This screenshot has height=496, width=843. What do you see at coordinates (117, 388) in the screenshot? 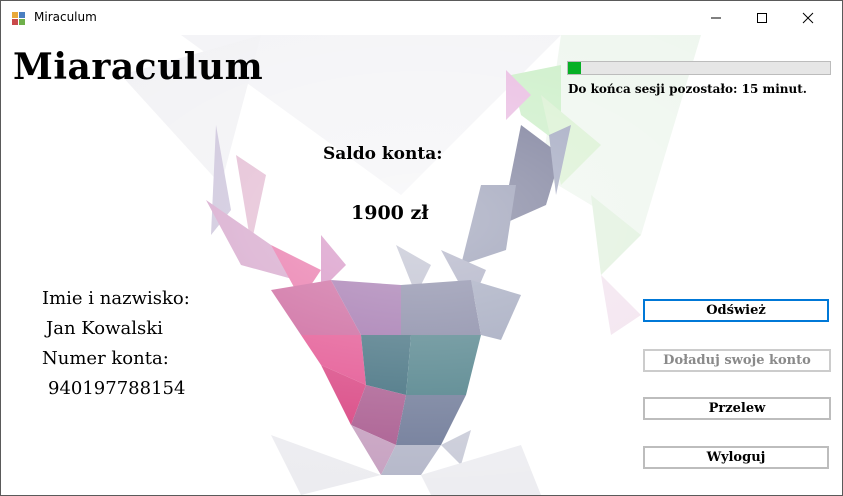
I see `account-number-value: 940197788154` at bounding box center [117, 388].